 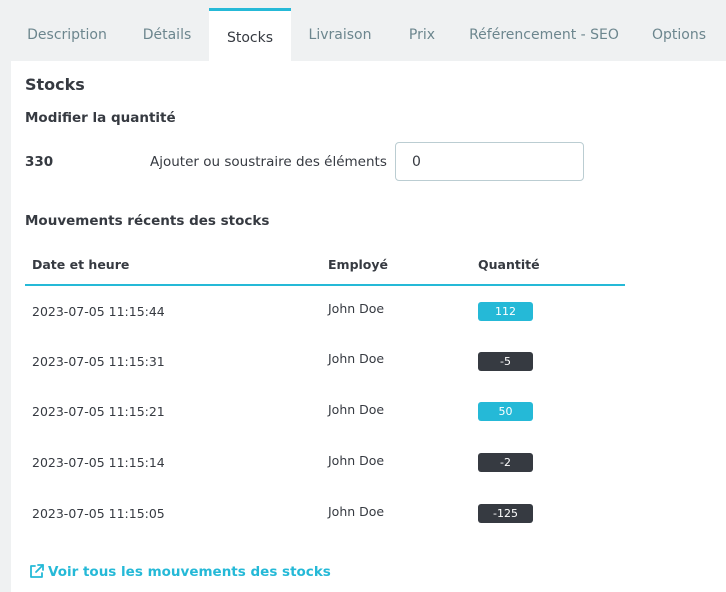 What do you see at coordinates (505, 311) in the screenshot?
I see `quantity-badge: 112` at bounding box center [505, 311].